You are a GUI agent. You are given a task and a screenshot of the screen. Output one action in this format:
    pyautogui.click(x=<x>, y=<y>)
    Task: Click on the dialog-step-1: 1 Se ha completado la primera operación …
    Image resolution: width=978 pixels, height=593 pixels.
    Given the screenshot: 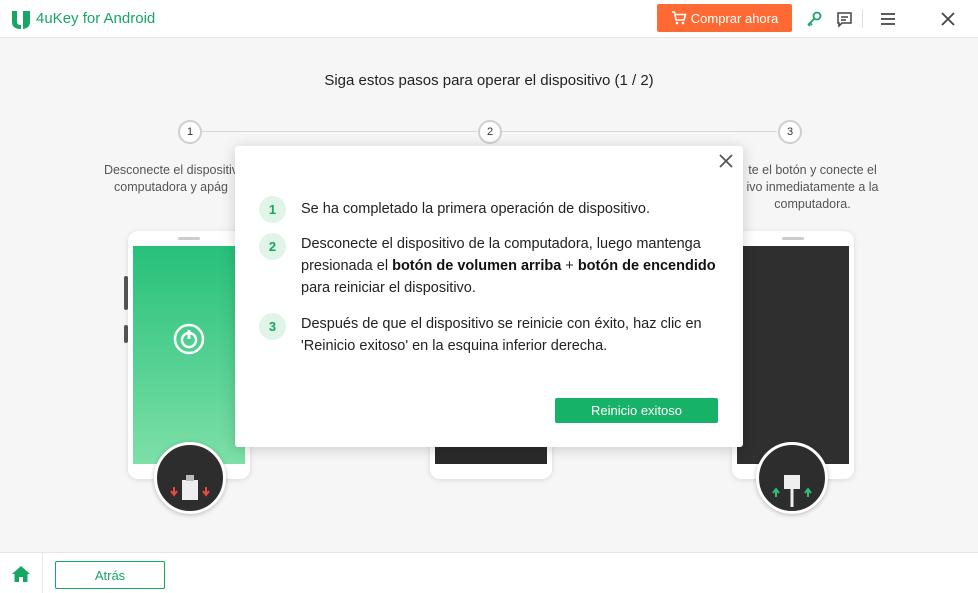 What is the action you would take?
    pyautogui.click(x=490, y=209)
    